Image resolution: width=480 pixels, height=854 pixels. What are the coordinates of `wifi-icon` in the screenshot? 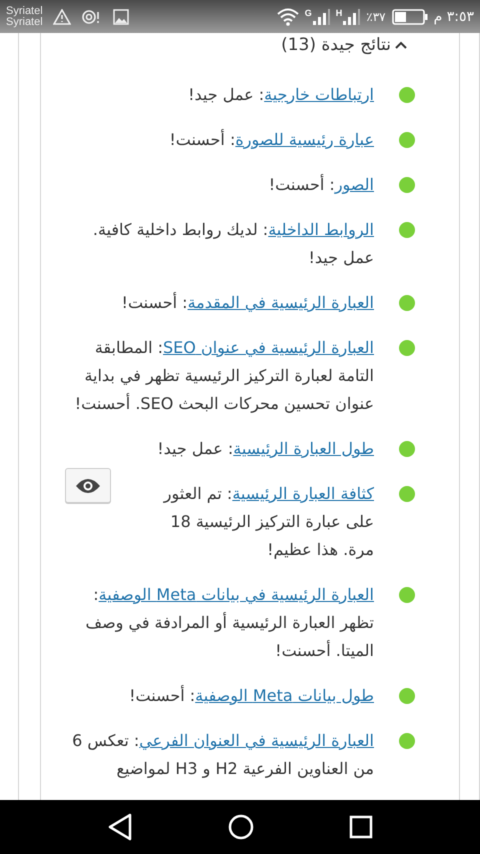 It's located at (287, 17).